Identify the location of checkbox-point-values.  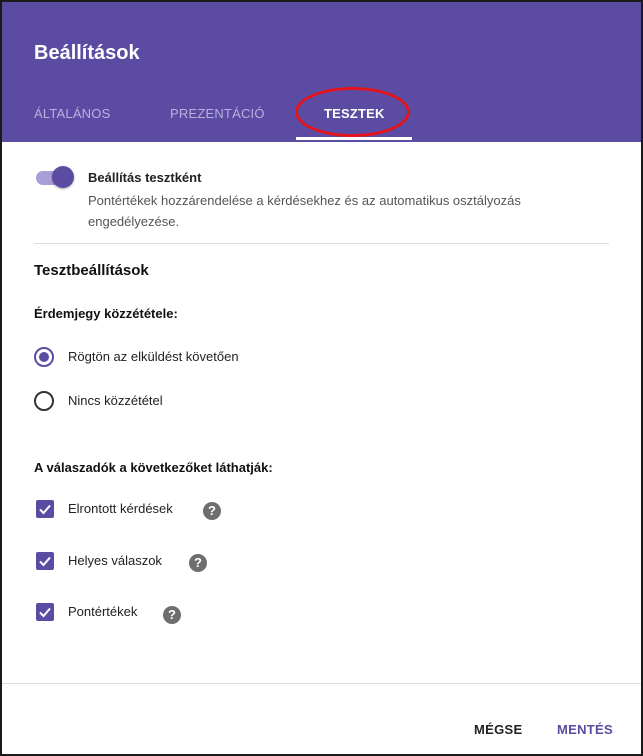
(45, 612).